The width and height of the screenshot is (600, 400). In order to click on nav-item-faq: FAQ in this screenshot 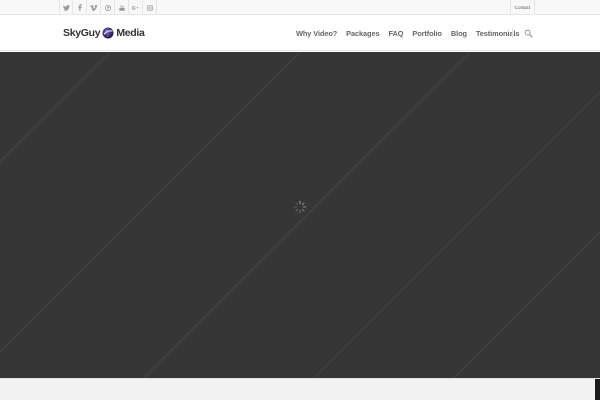, I will do `click(395, 33)`.